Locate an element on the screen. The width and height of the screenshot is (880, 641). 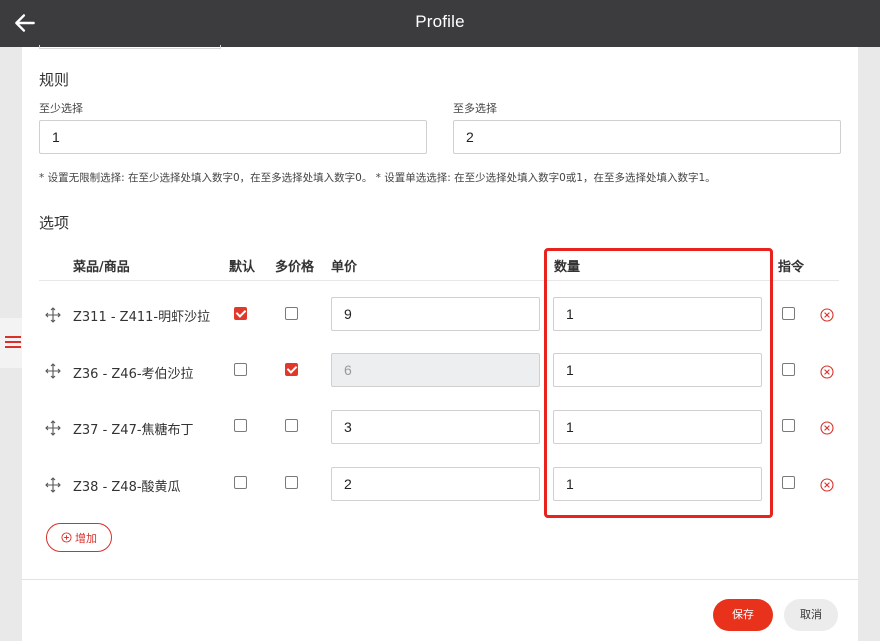
plus-circle-icon is located at coordinates (66, 537).